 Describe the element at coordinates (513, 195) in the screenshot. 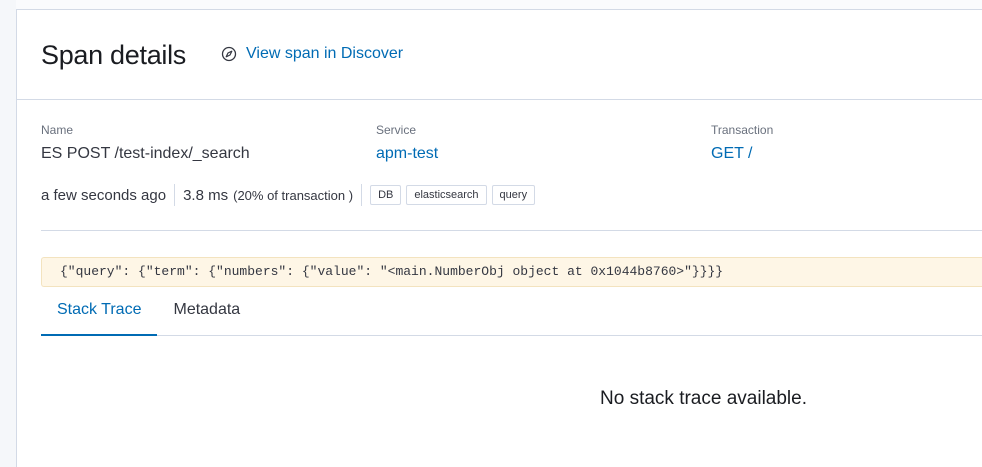

I see `badge-action: query` at that location.